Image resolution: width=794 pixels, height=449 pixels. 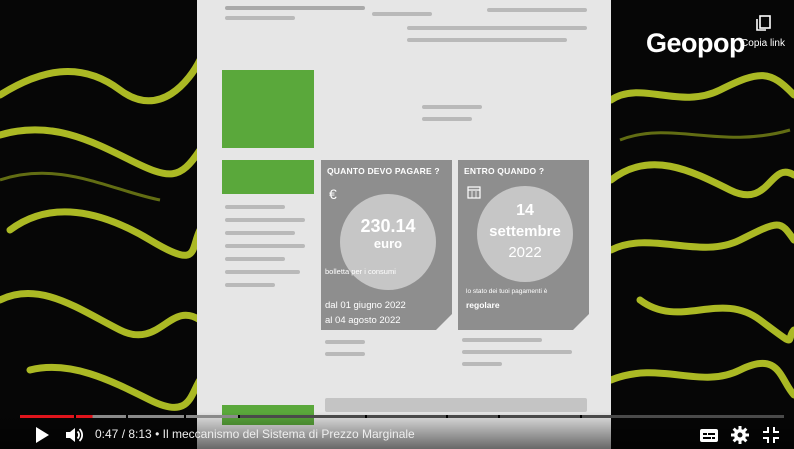 I want to click on settings-button, so click(x=740, y=435).